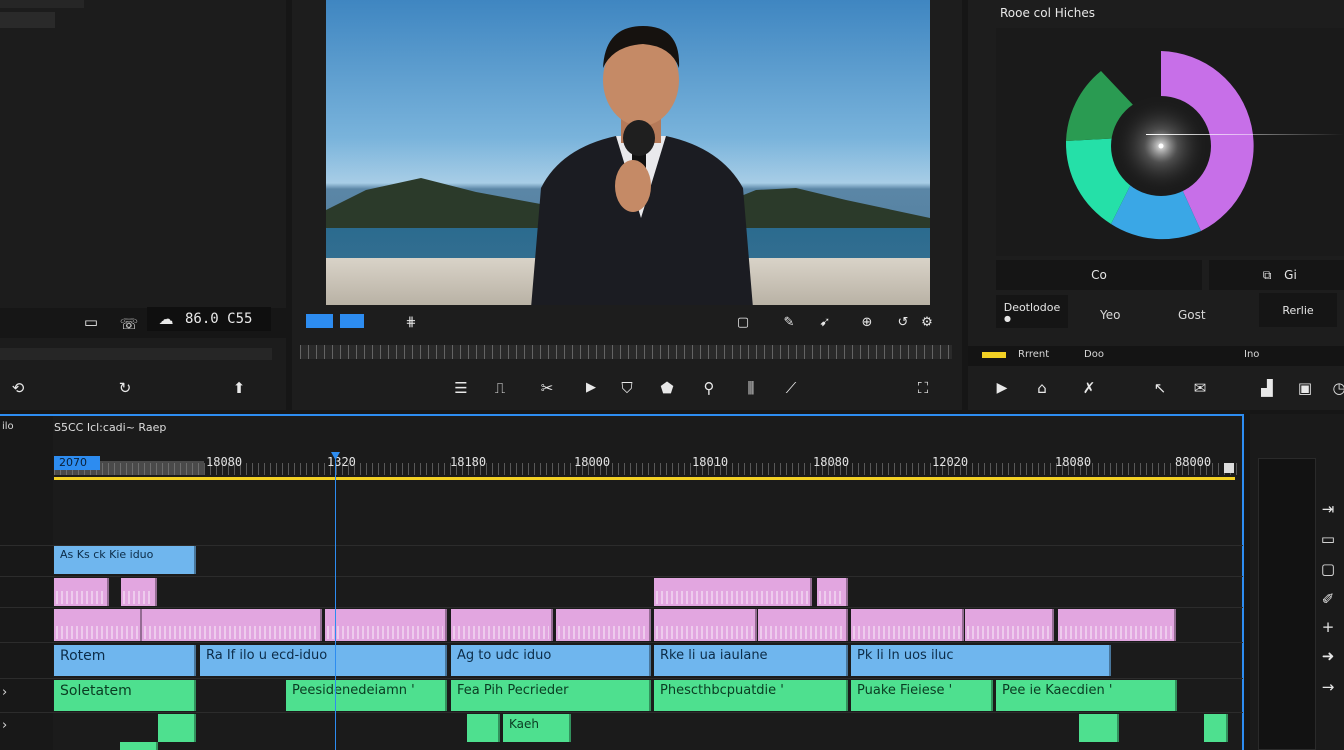  What do you see at coordinates (125, 695) in the screenshot?
I see `title-clip: Soletatem` at bounding box center [125, 695].